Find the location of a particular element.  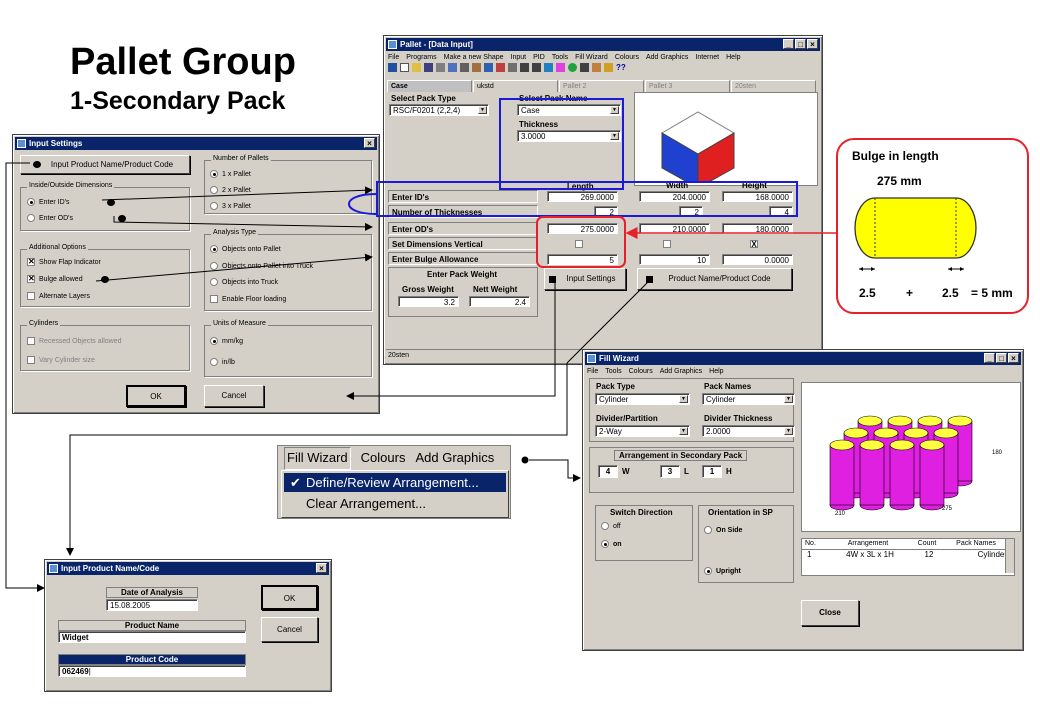

floor-loading-checkbox: Enable Floor loading is located at coordinates (248, 299).